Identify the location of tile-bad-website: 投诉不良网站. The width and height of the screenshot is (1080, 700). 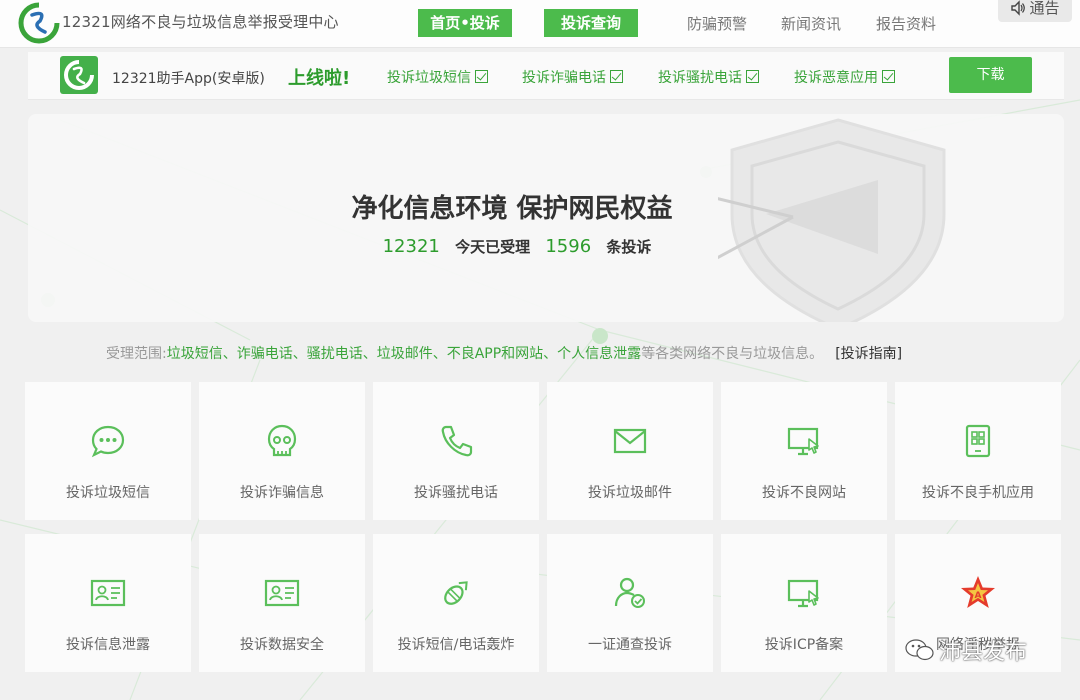
(804, 451).